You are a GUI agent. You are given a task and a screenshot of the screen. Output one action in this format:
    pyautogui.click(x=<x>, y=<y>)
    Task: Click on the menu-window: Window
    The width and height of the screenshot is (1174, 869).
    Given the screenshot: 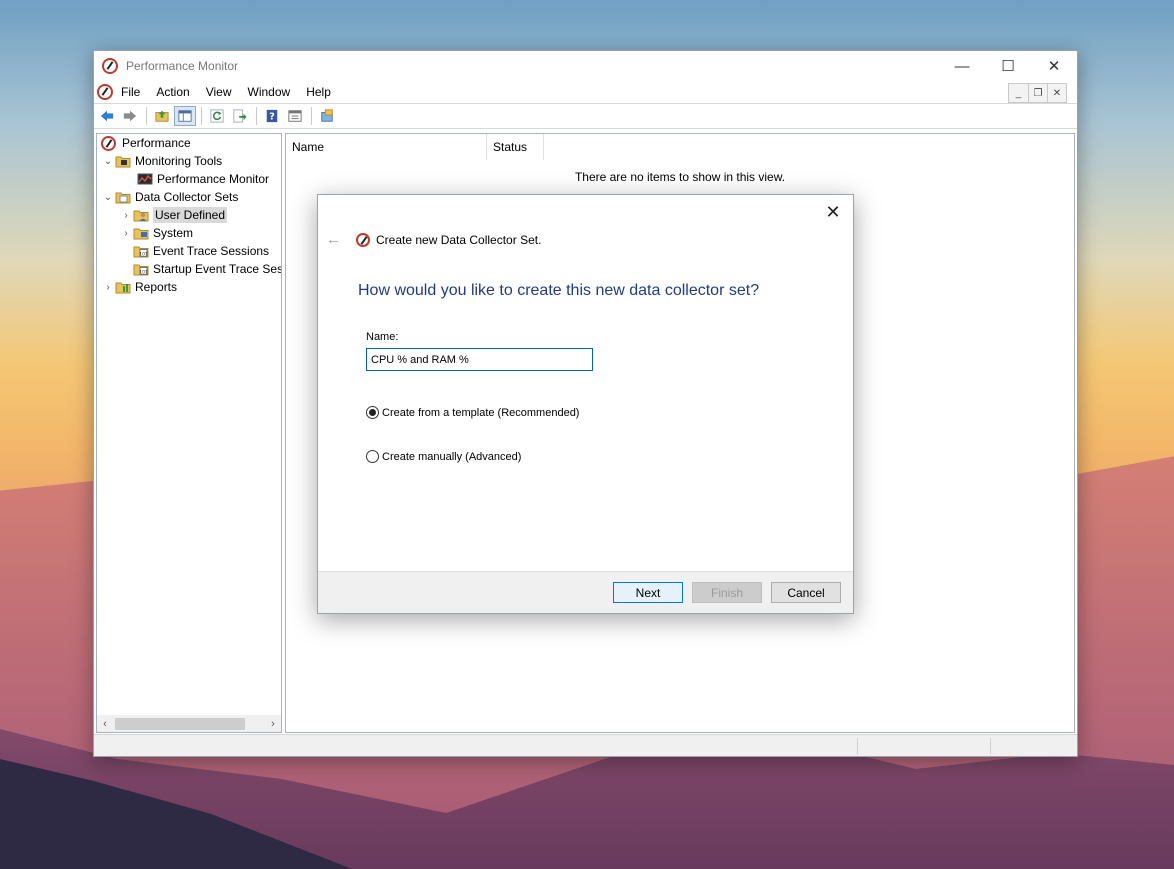 What is the action you would take?
    pyautogui.click(x=269, y=92)
    